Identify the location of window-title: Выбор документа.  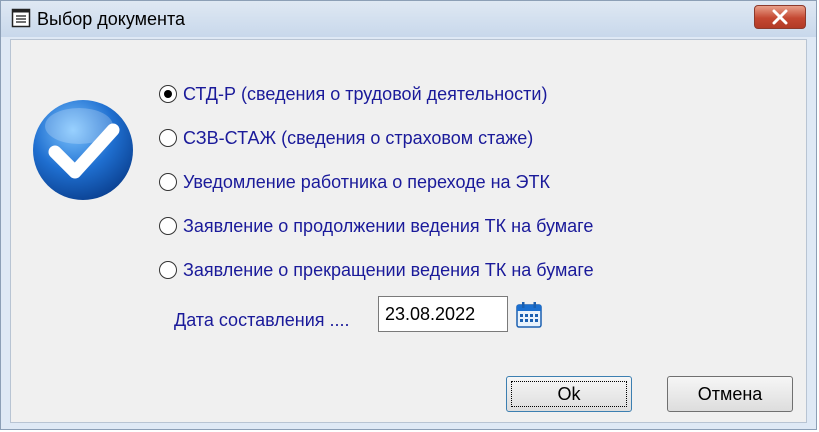
(111, 19).